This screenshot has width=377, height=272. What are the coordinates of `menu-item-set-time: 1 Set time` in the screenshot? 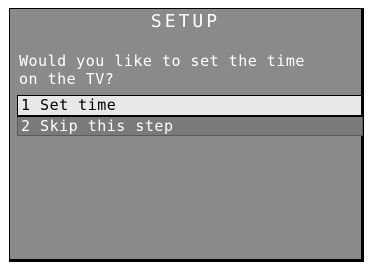 It's located at (190, 106).